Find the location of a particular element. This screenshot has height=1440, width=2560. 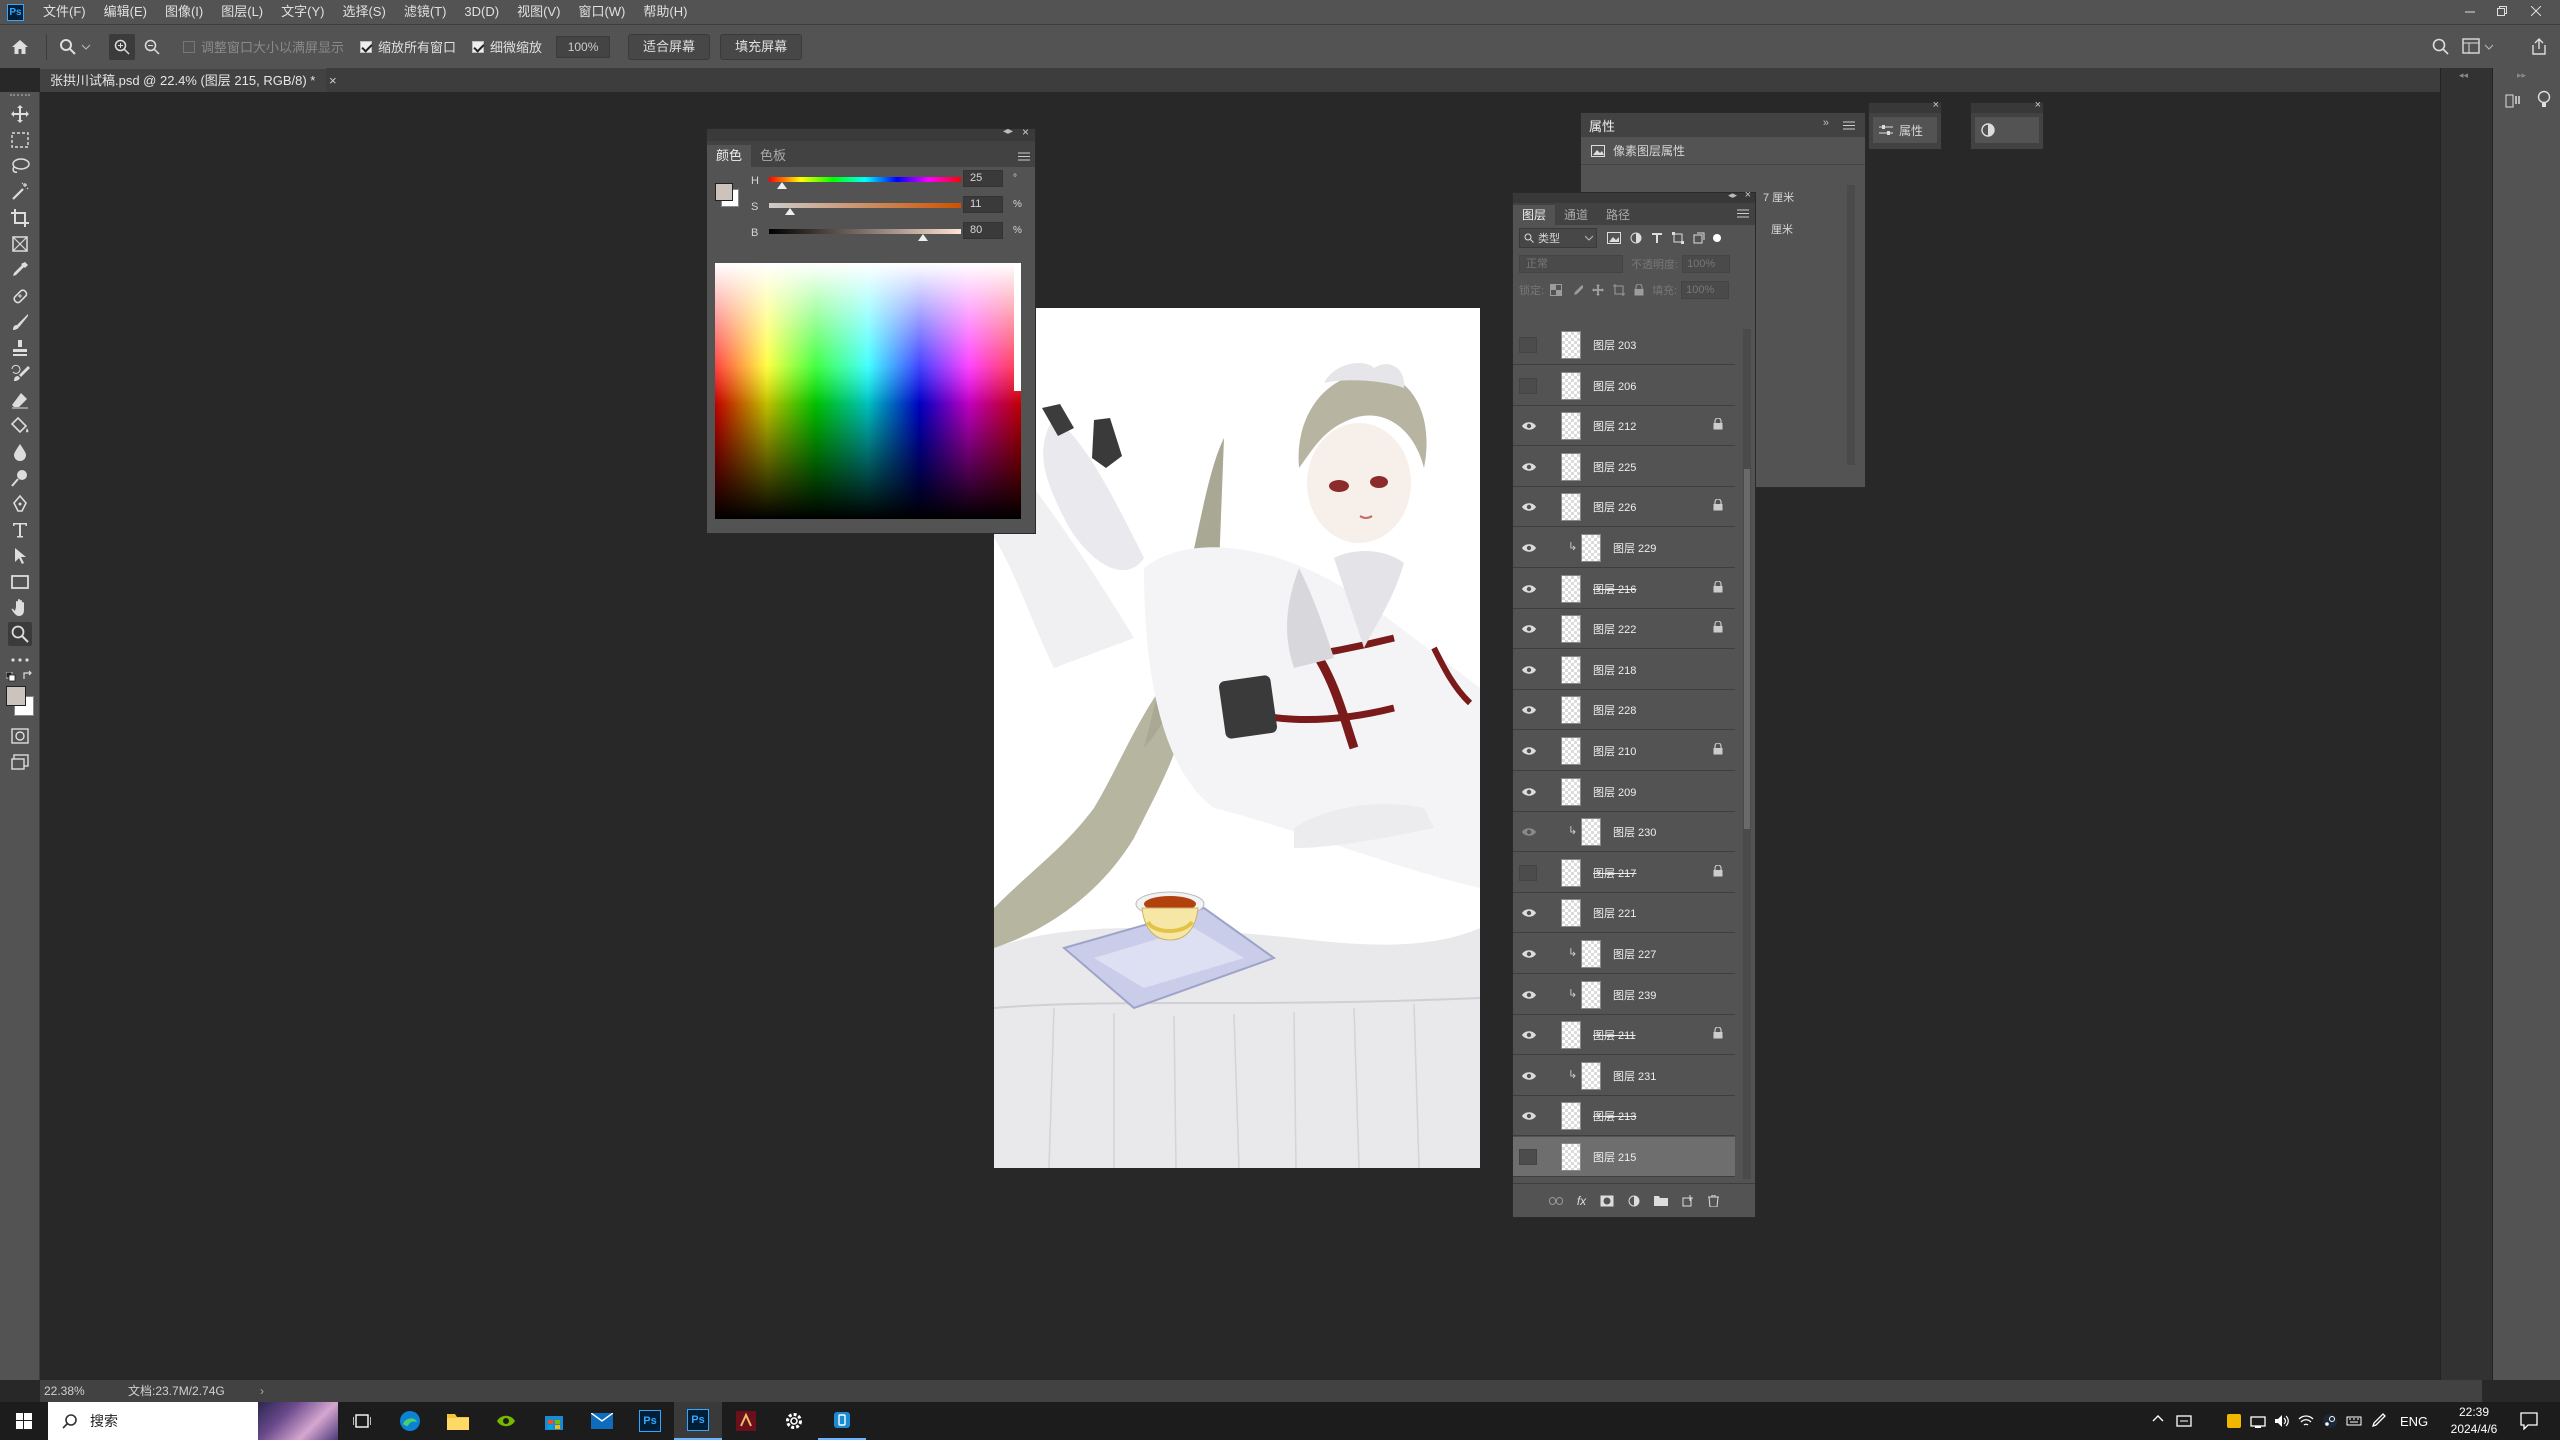

search-icon is located at coordinates (2441, 47).